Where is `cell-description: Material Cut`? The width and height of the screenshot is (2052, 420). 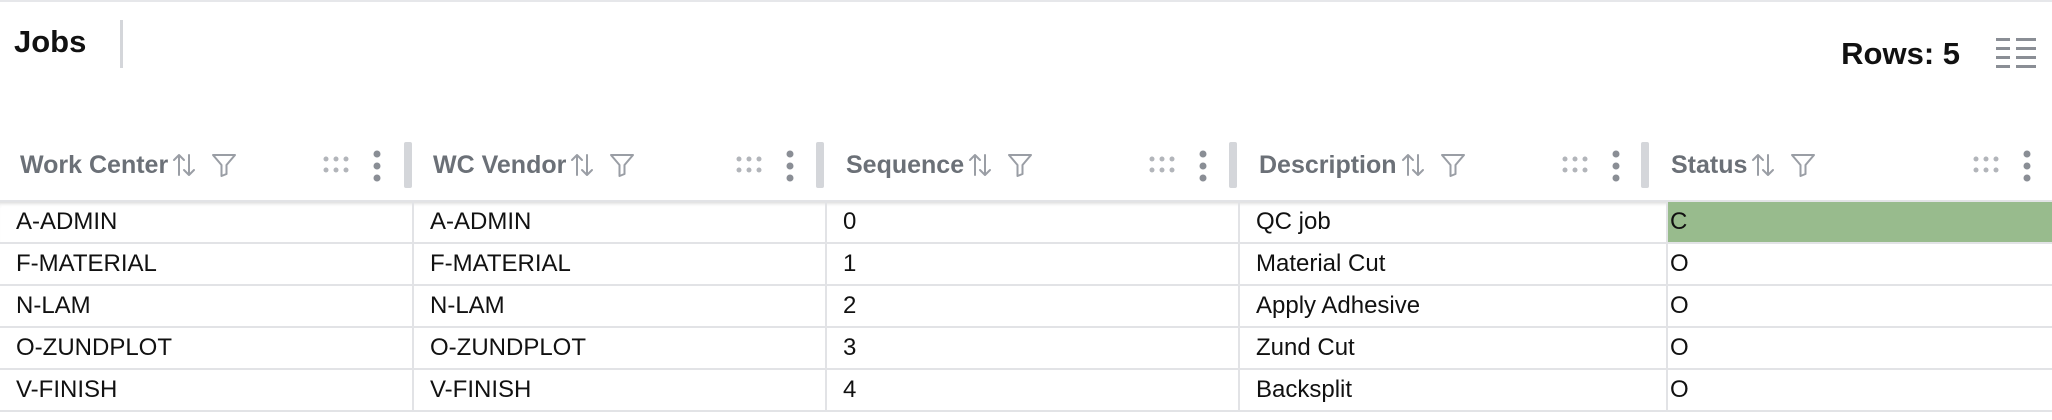 cell-description: Material Cut is located at coordinates (1454, 264).